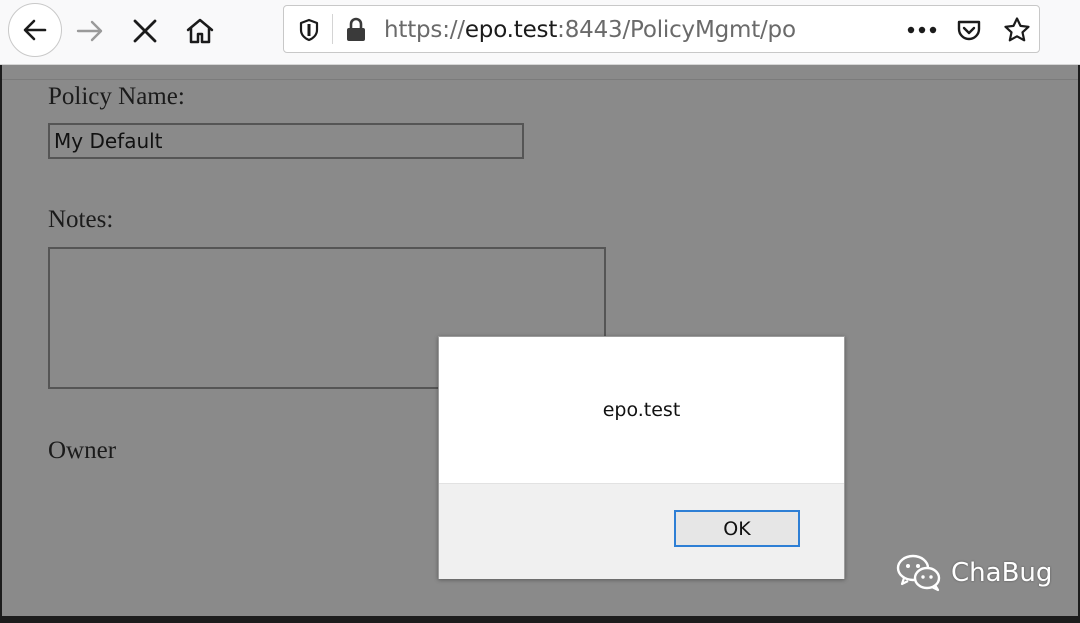 The image size is (1080, 623). I want to click on lock-icon, so click(356, 29).